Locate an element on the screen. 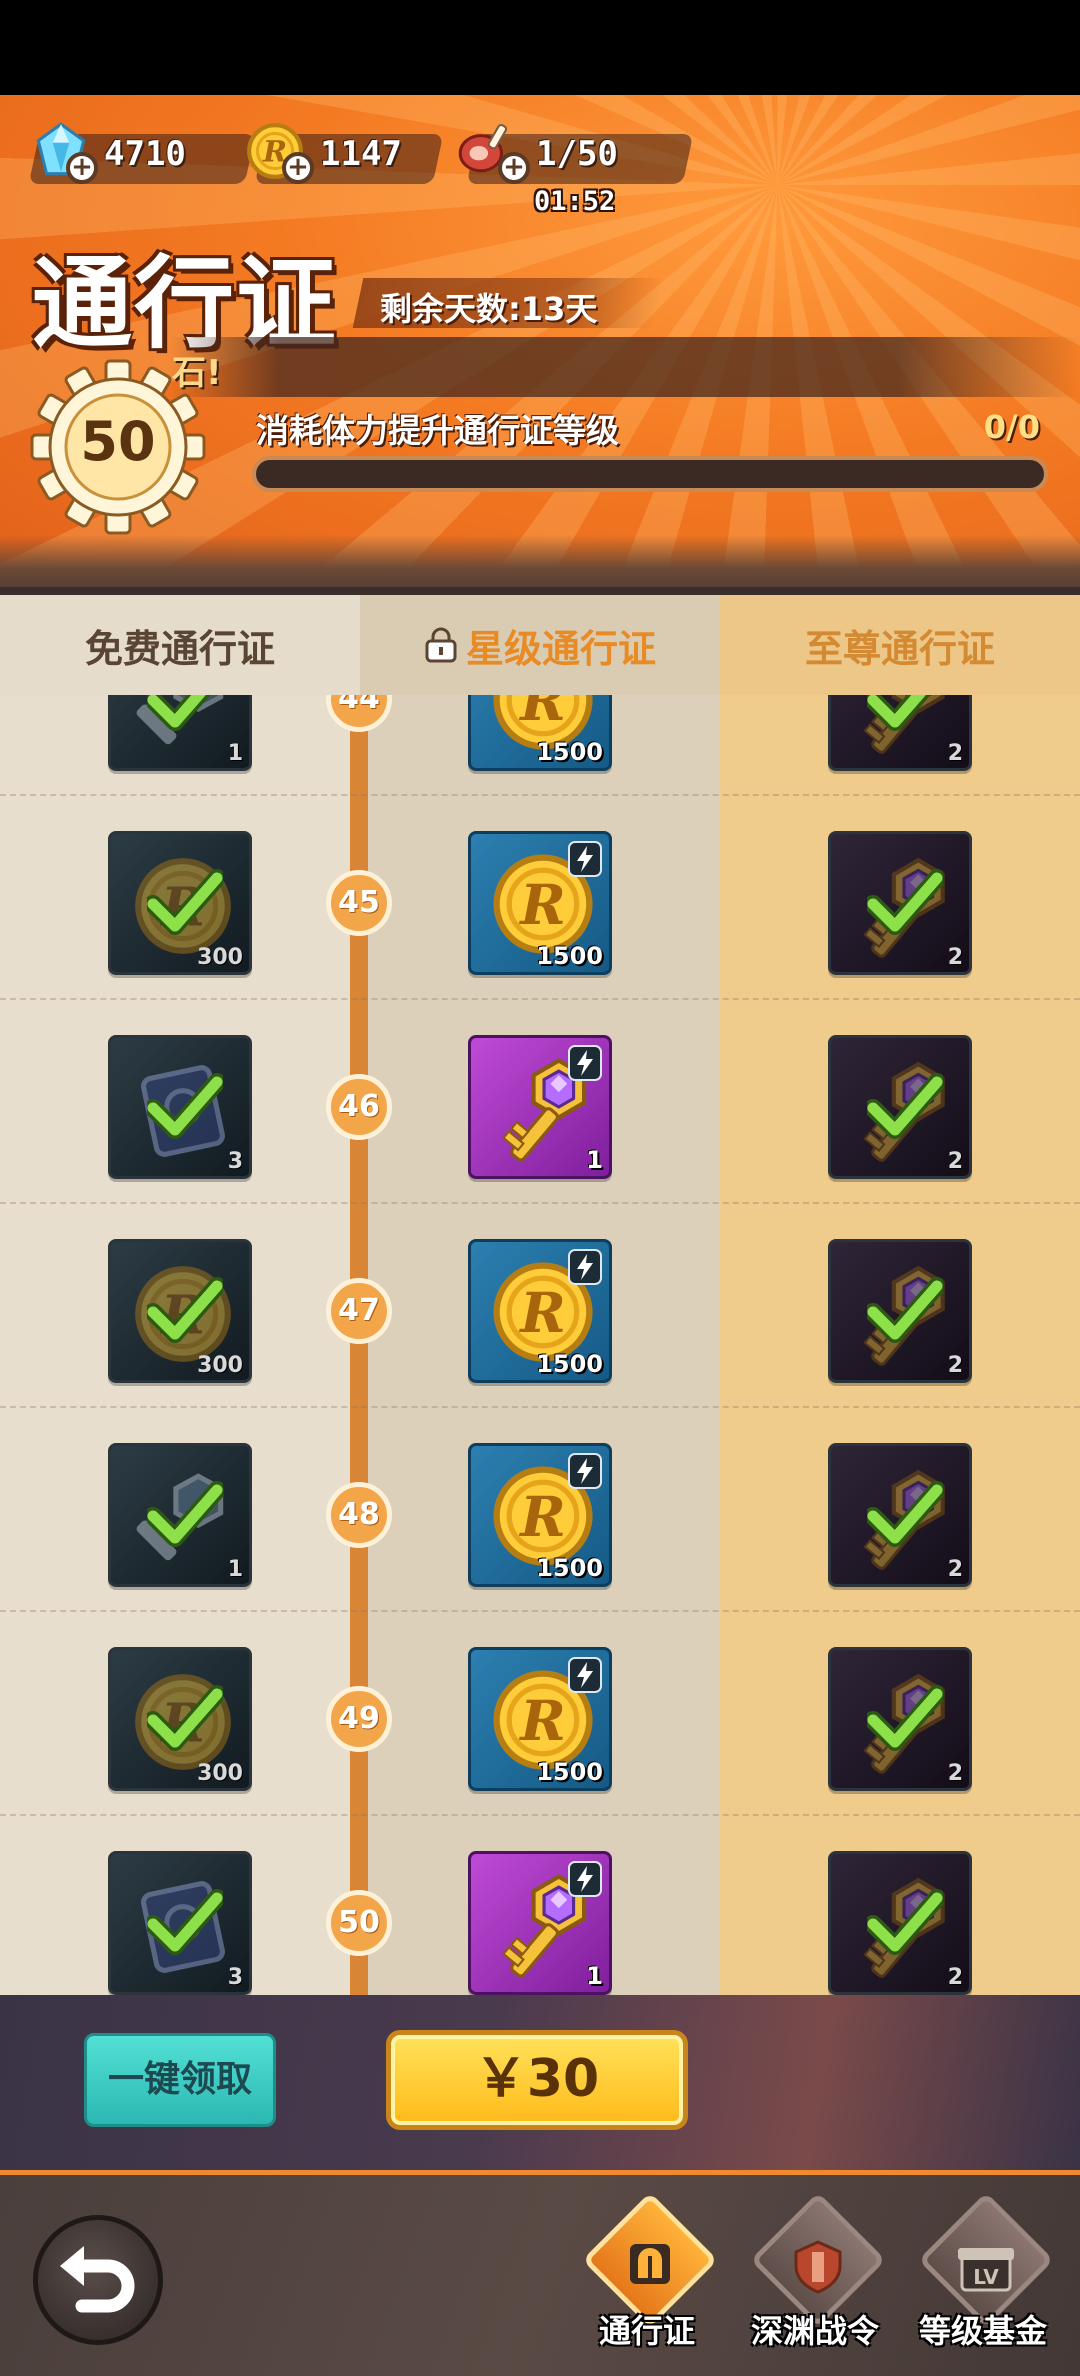 This screenshot has width=1080, height=2376. purchase-button: ￥30 is located at coordinates (537, 2080).